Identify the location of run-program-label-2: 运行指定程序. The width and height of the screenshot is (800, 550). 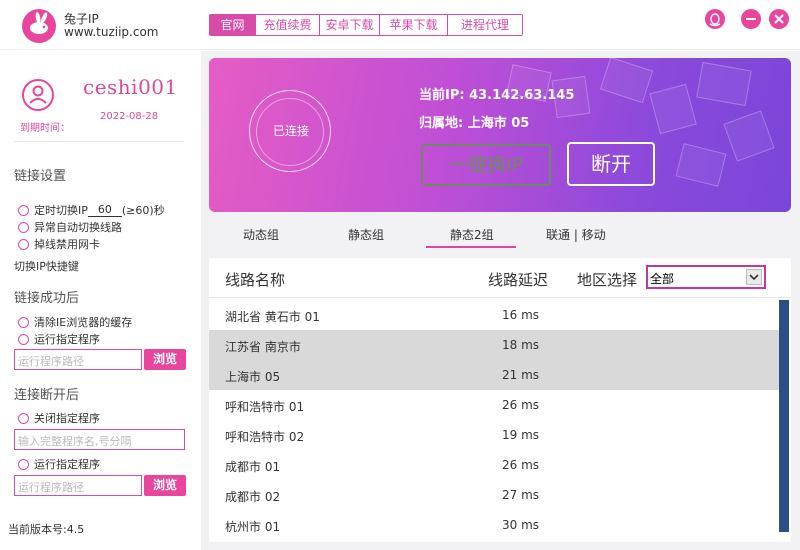
(67, 464).